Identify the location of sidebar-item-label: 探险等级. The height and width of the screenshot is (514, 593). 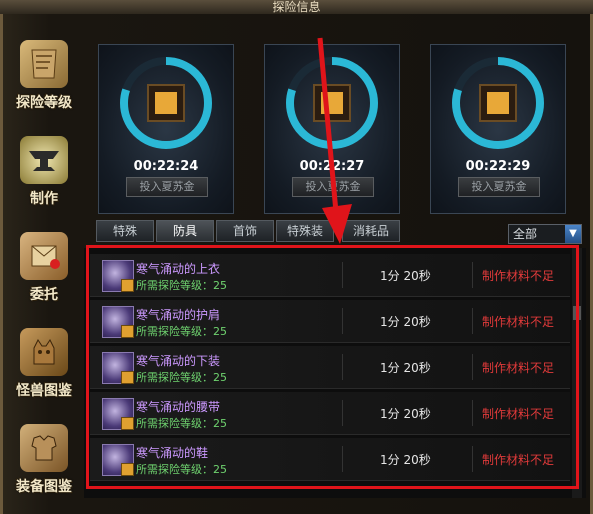
(44, 103).